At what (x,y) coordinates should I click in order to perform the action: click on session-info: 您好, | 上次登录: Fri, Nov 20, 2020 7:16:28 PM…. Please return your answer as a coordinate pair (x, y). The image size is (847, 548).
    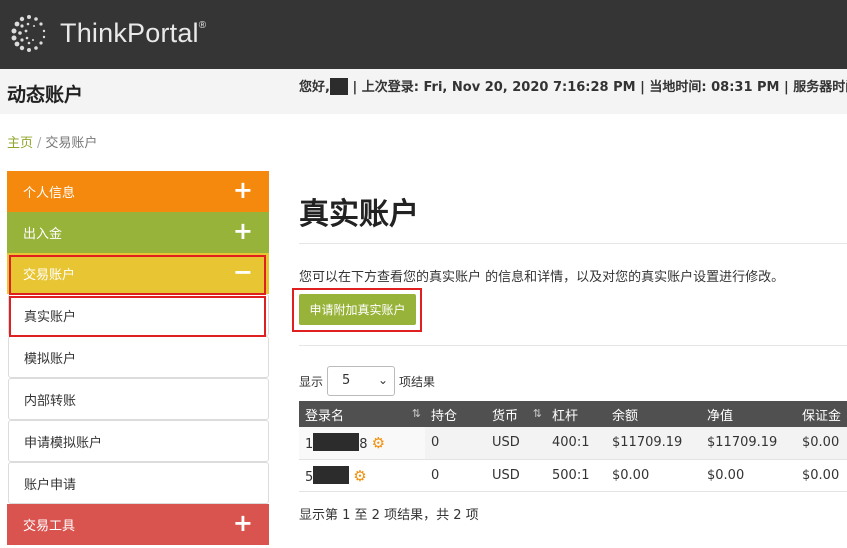
    Looking at the image, I should click on (573, 87).